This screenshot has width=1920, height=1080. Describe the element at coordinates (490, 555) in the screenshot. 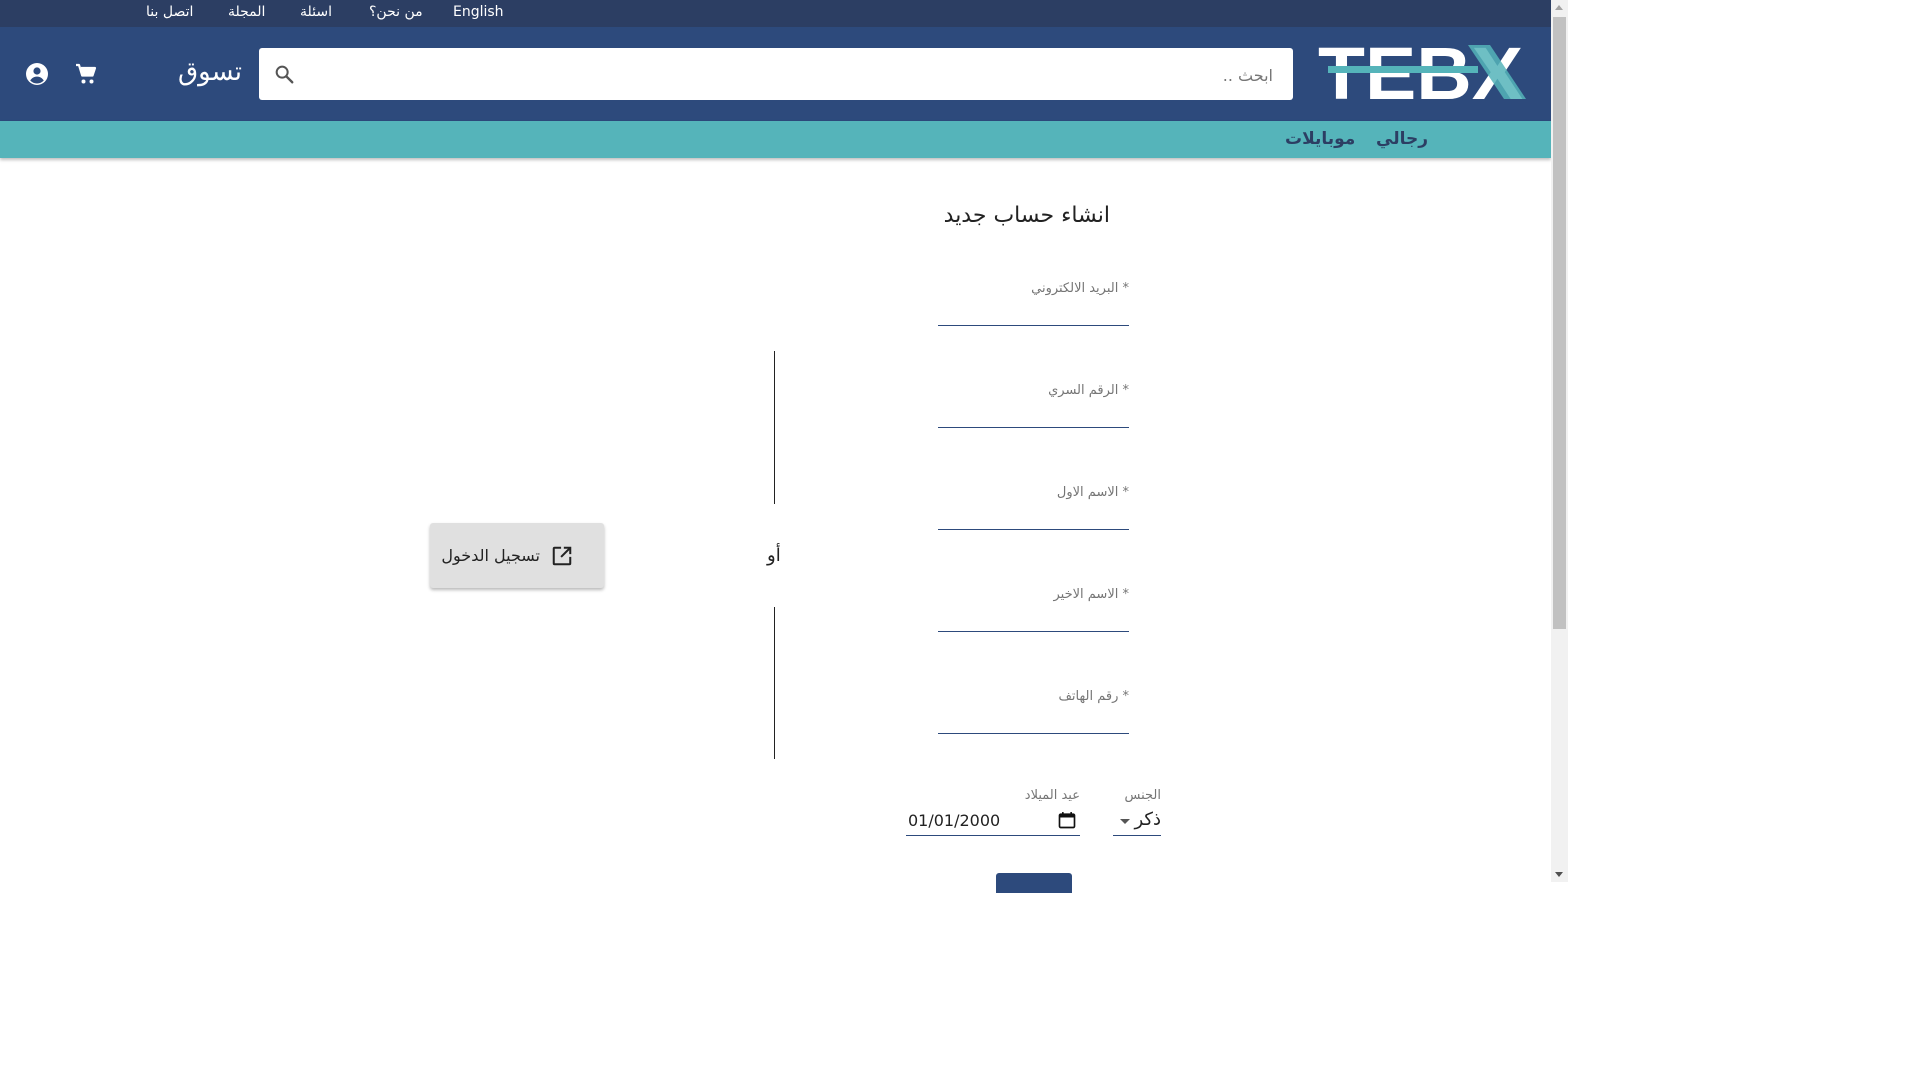

I see `login-button-label: تسجيل الدخول` at that location.